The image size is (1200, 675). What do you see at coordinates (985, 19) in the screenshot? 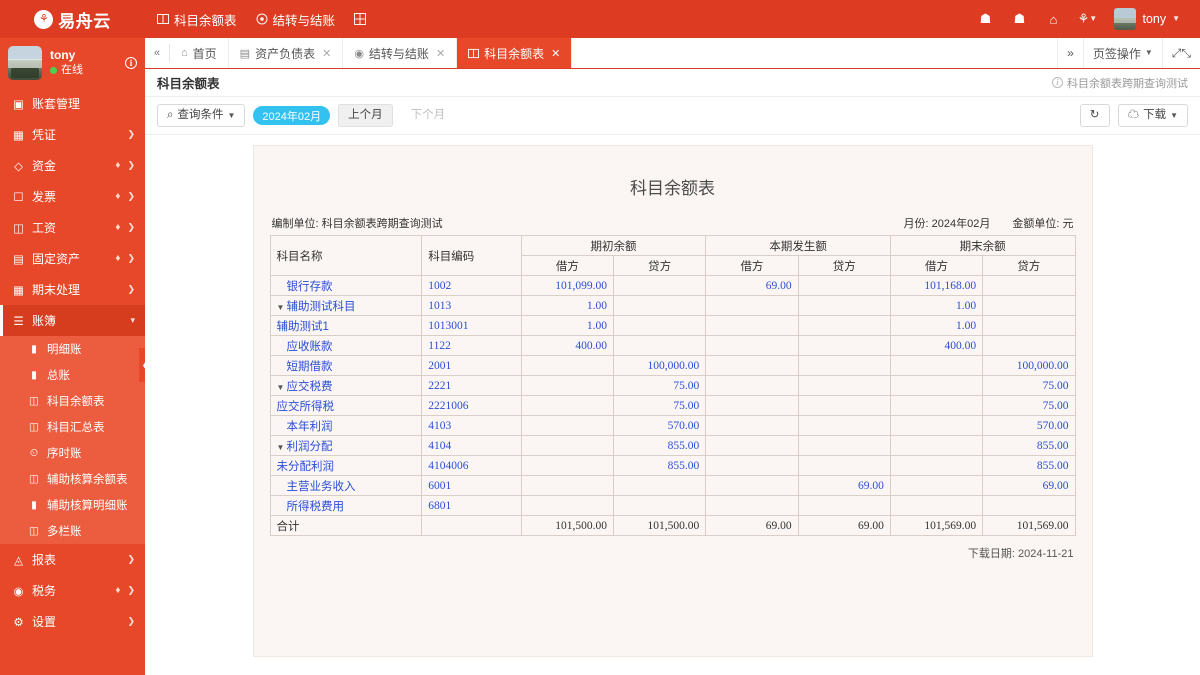
I see `alert-icon: ☗` at bounding box center [985, 19].